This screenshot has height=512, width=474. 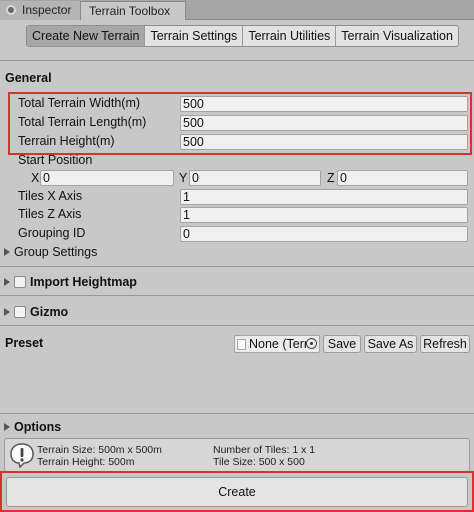 What do you see at coordinates (237, 10) in the screenshot?
I see `window-tab-bar: Inspector Terrain Toolbox` at bounding box center [237, 10].